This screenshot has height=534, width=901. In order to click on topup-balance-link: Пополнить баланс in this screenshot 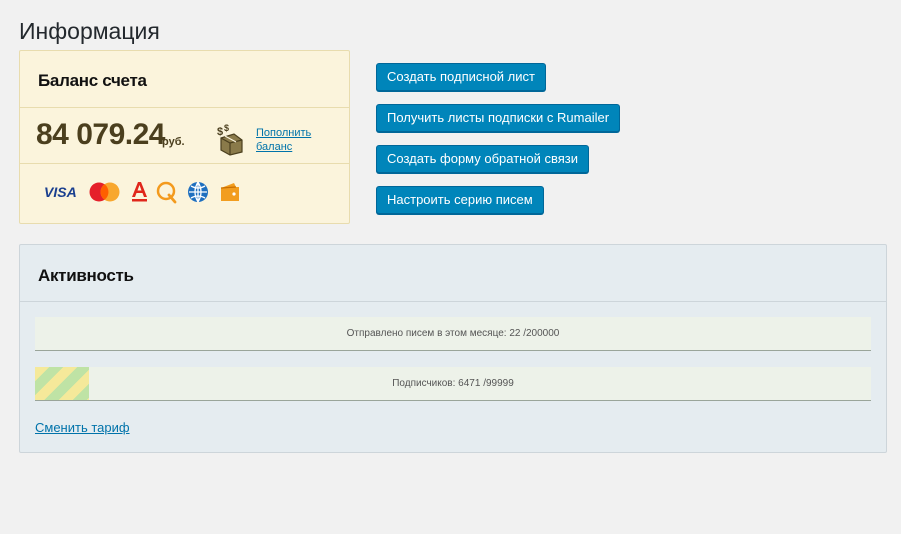, I will do `click(286, 140)`.